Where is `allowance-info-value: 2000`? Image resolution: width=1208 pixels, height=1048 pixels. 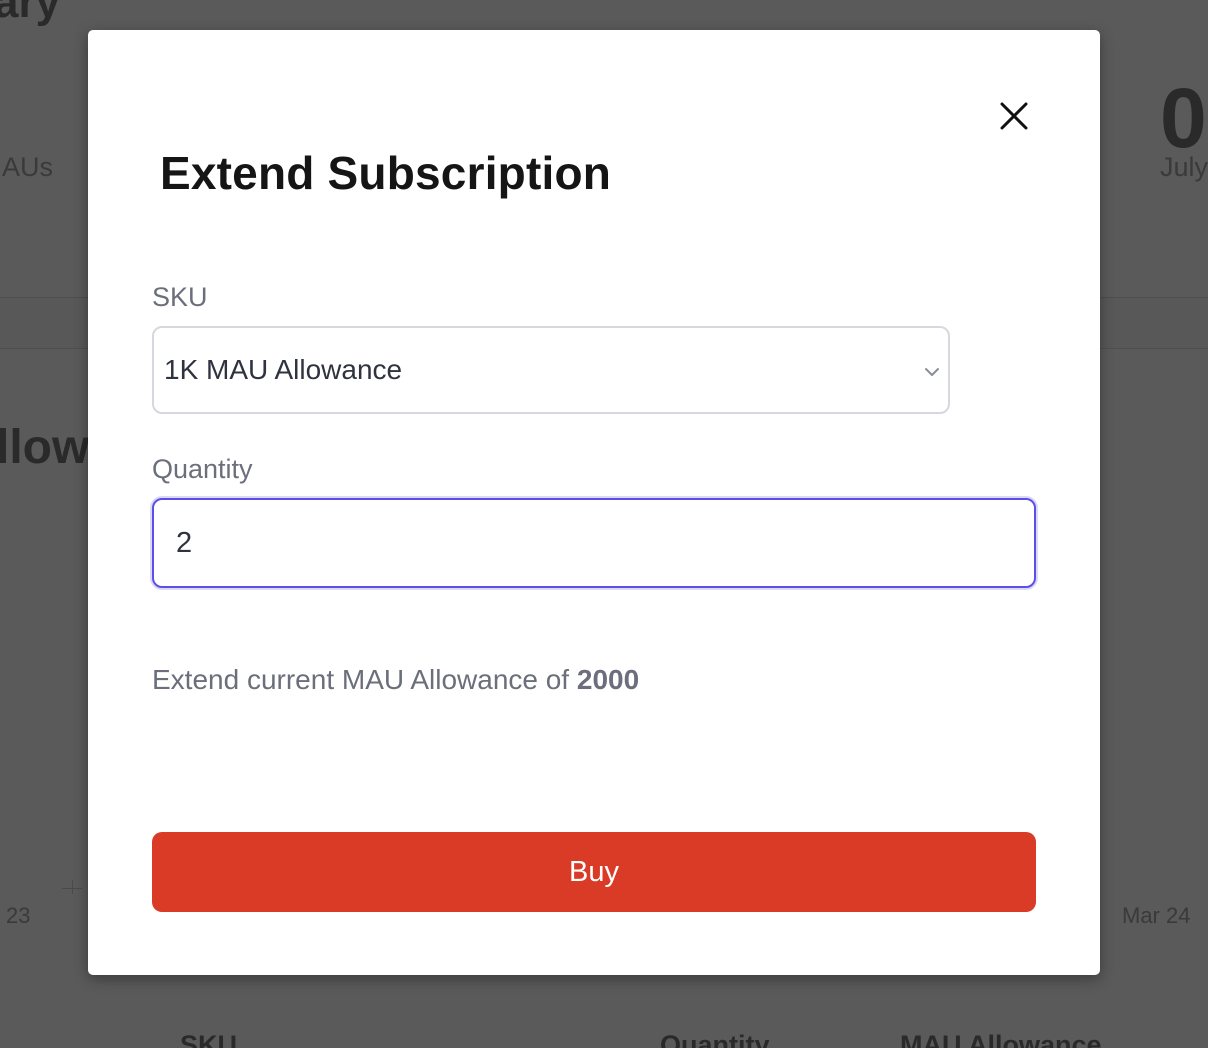 allowance-info-value: 2000 is located at coordinates (608, 679).